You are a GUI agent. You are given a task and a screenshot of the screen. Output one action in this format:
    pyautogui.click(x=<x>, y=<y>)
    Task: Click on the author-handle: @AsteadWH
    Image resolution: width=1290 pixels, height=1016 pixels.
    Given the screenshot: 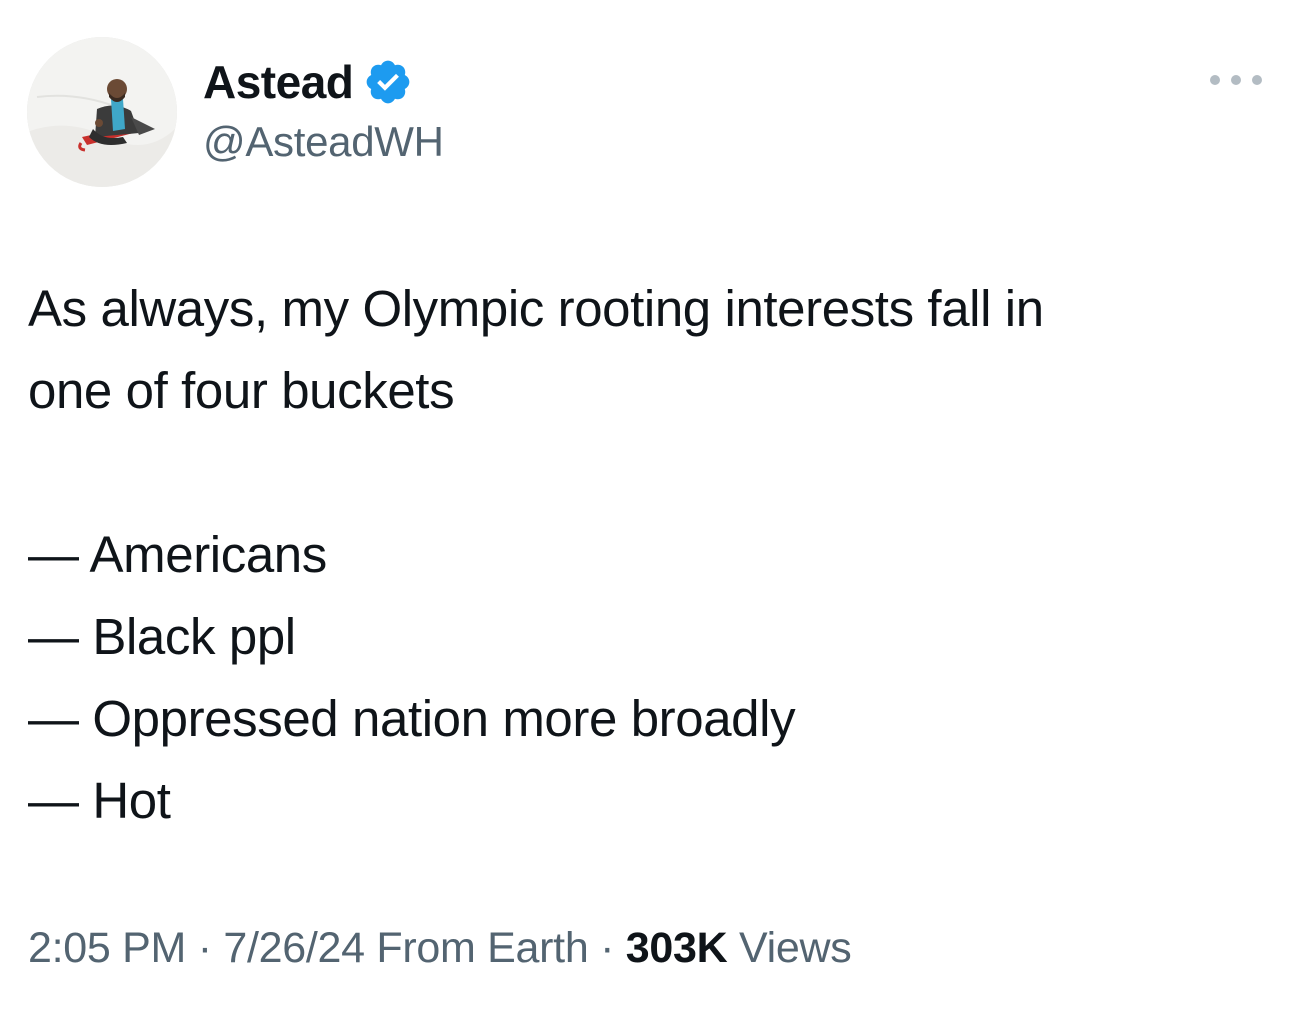 What is the action you would take?
    pyautogui.click(x=323, y=142)
    